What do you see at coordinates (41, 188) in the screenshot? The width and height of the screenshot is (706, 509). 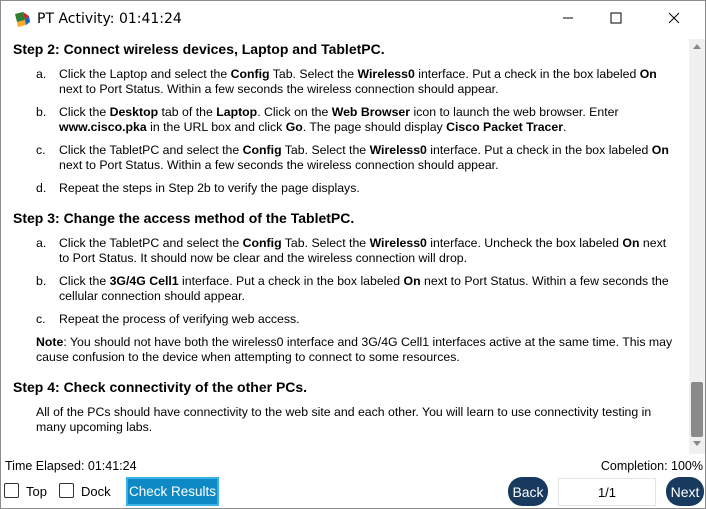 I see `item-label: d.` at bounding box center [41, 188].